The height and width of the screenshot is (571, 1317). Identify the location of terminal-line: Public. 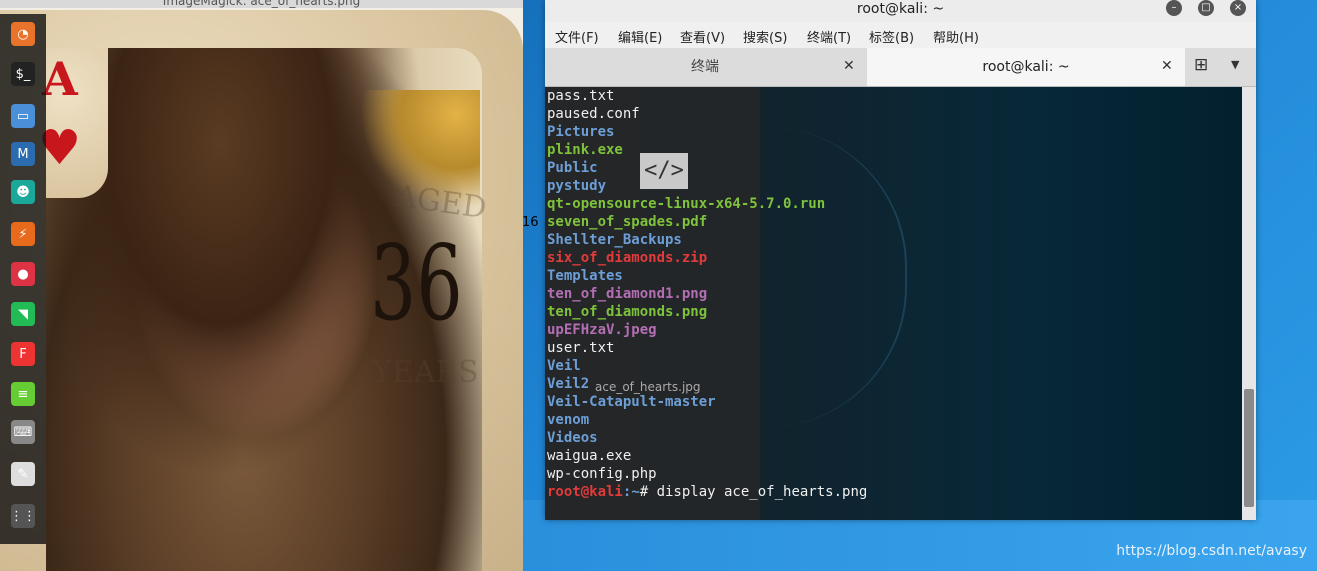
(572, 168).